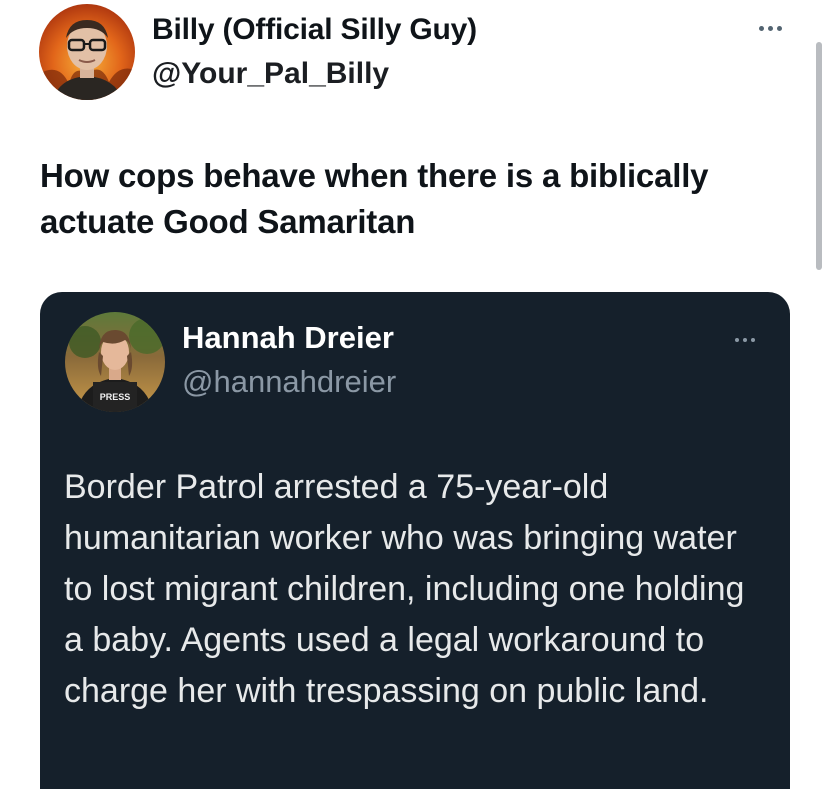 The width and height of the screenshot is (828, 789). I want to click on more-icon, so click(770, 28).